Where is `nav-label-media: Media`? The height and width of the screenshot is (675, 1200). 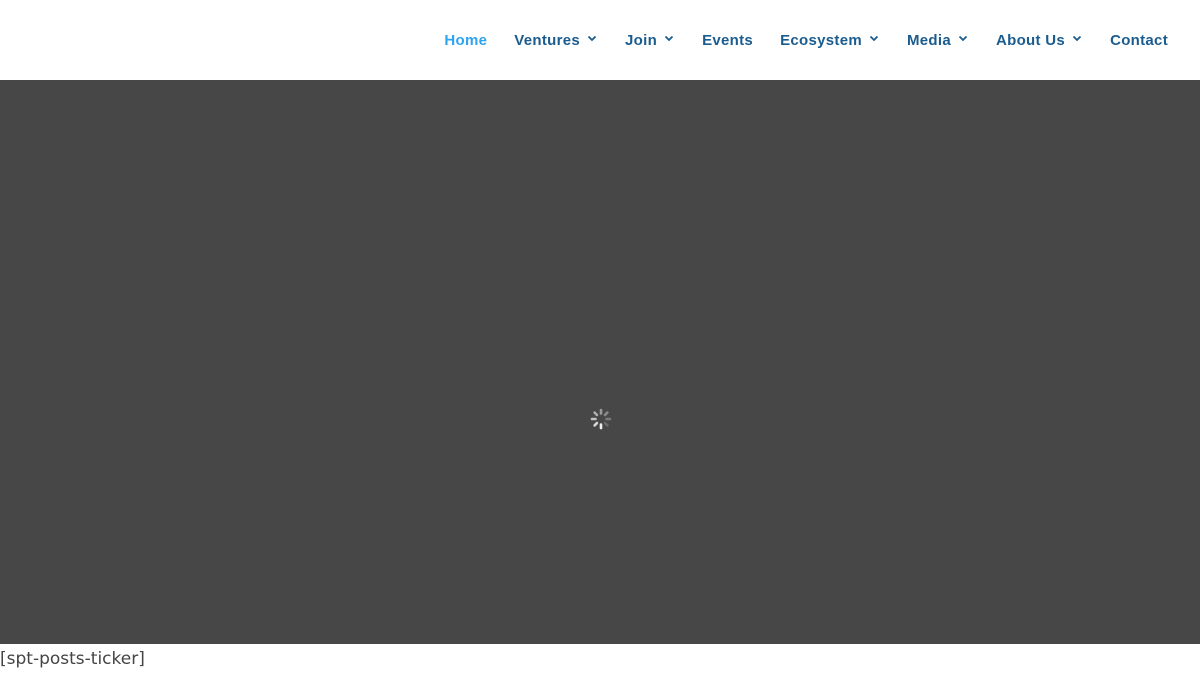 nav-label-media: Media is located at coordinates (928, 40).